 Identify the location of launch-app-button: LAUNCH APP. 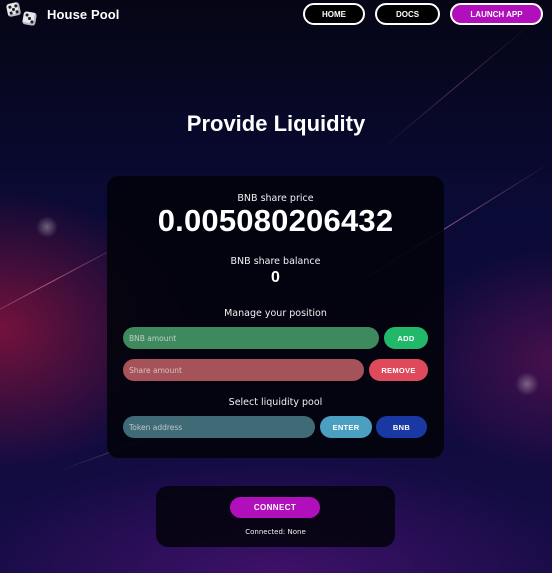
(496, 14).